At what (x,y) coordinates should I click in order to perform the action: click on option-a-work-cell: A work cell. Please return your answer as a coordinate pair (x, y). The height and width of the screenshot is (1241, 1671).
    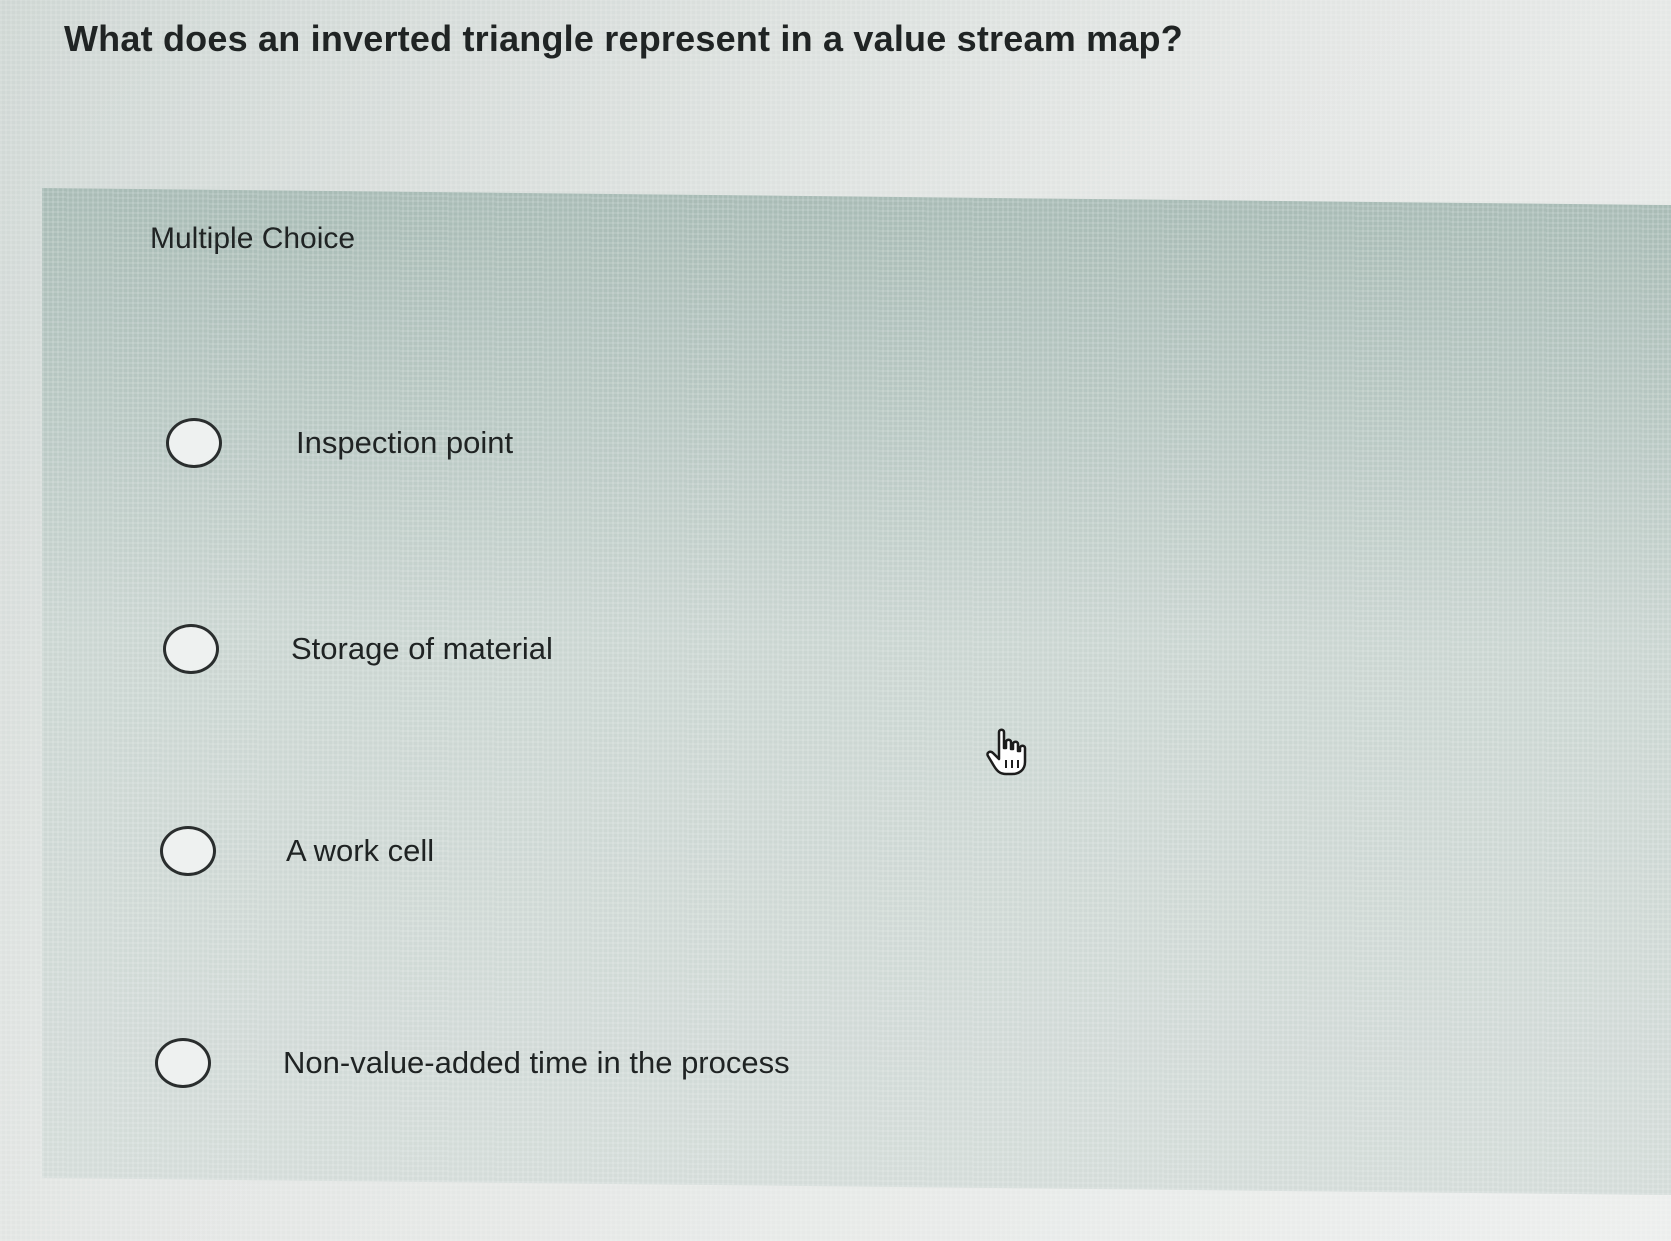
    Looking at the image, I should click on (297, 851).